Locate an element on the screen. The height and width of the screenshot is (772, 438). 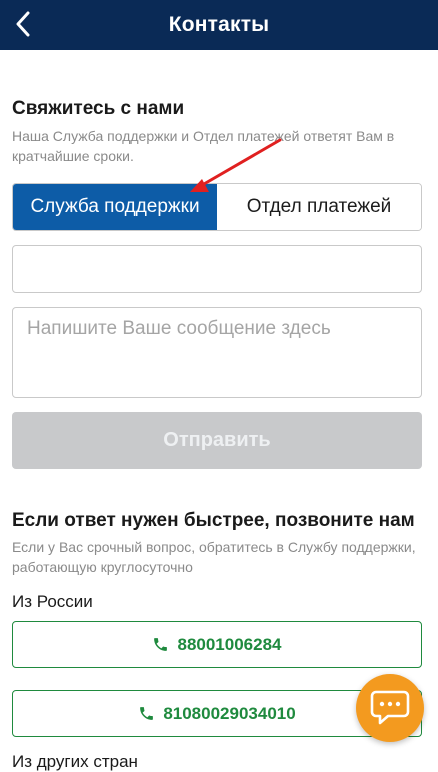
page-title: Контакты is located at coordinates (219, 24).